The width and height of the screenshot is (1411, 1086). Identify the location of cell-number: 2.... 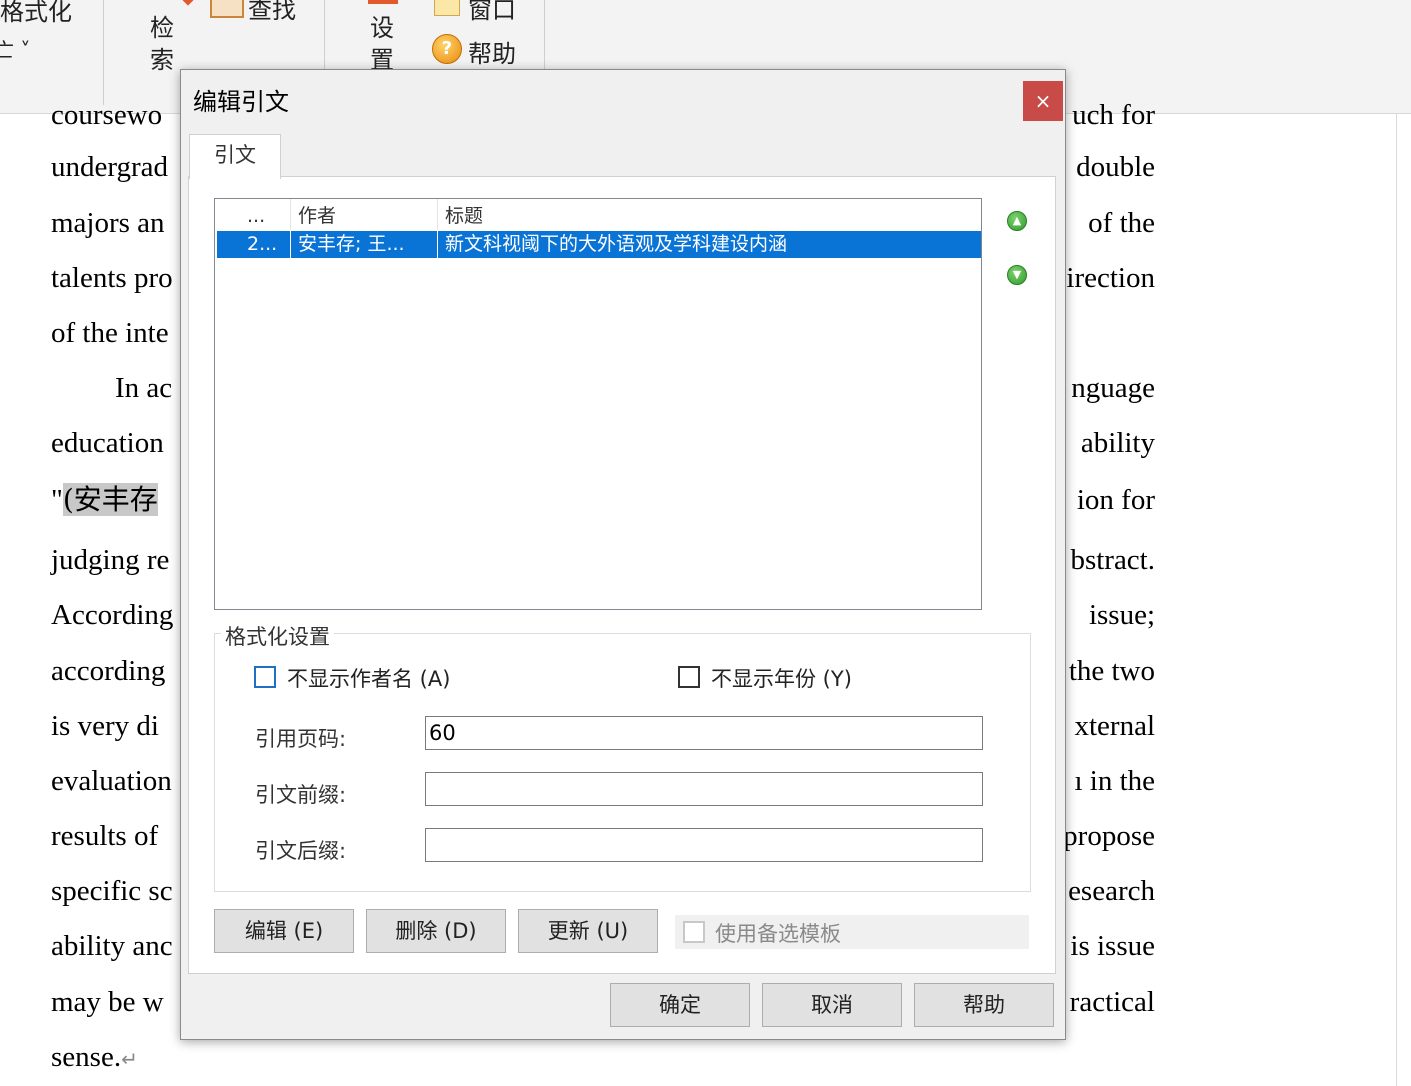
(265, 244).